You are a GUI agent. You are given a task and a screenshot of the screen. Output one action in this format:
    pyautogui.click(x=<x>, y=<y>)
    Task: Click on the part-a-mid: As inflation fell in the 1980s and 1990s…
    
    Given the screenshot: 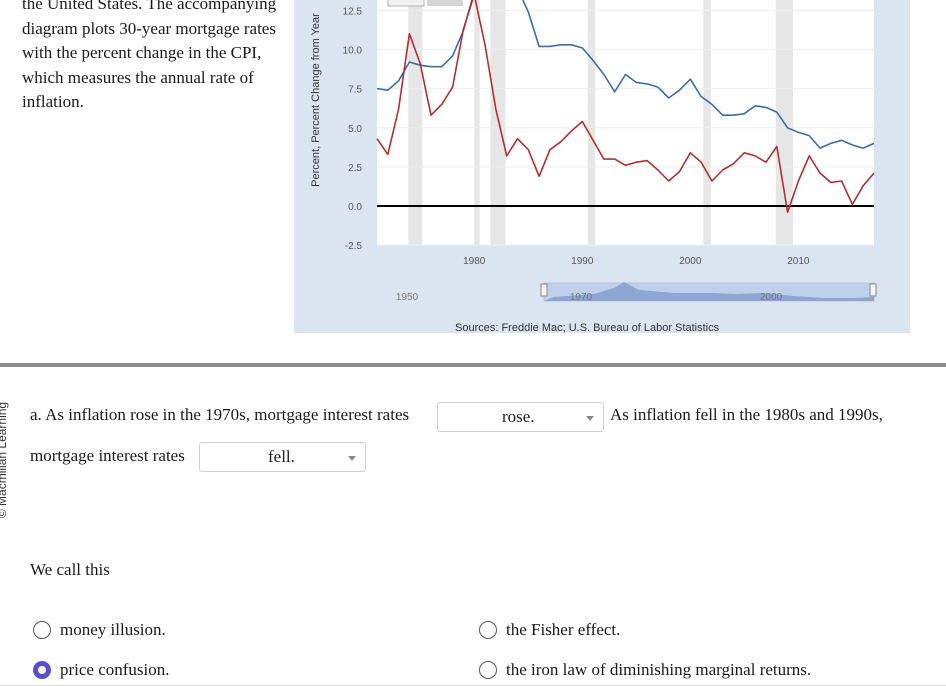 What is the action you would take?
    pyautogui.click(x=746, y=414)
    